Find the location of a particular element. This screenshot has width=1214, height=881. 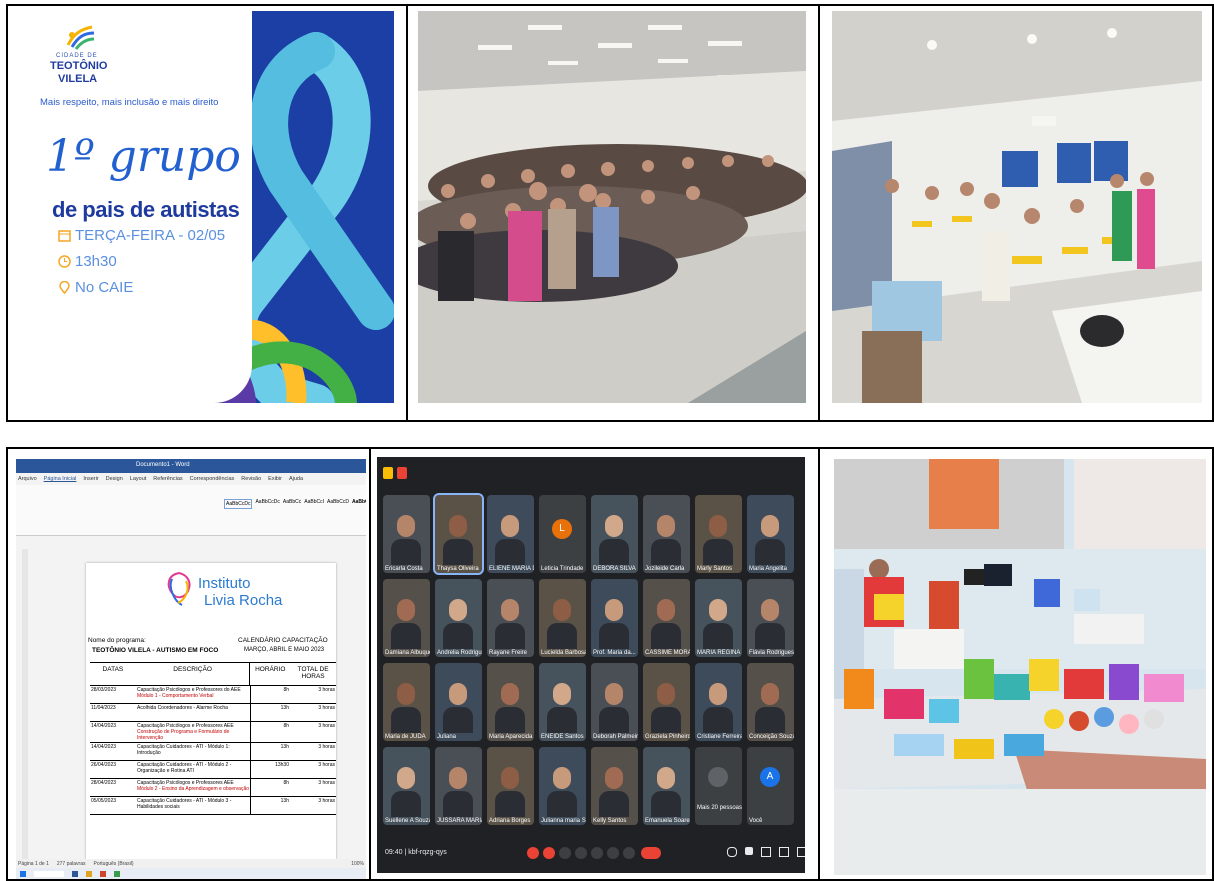

location-pin-icon is located at coordinates (64, 287).